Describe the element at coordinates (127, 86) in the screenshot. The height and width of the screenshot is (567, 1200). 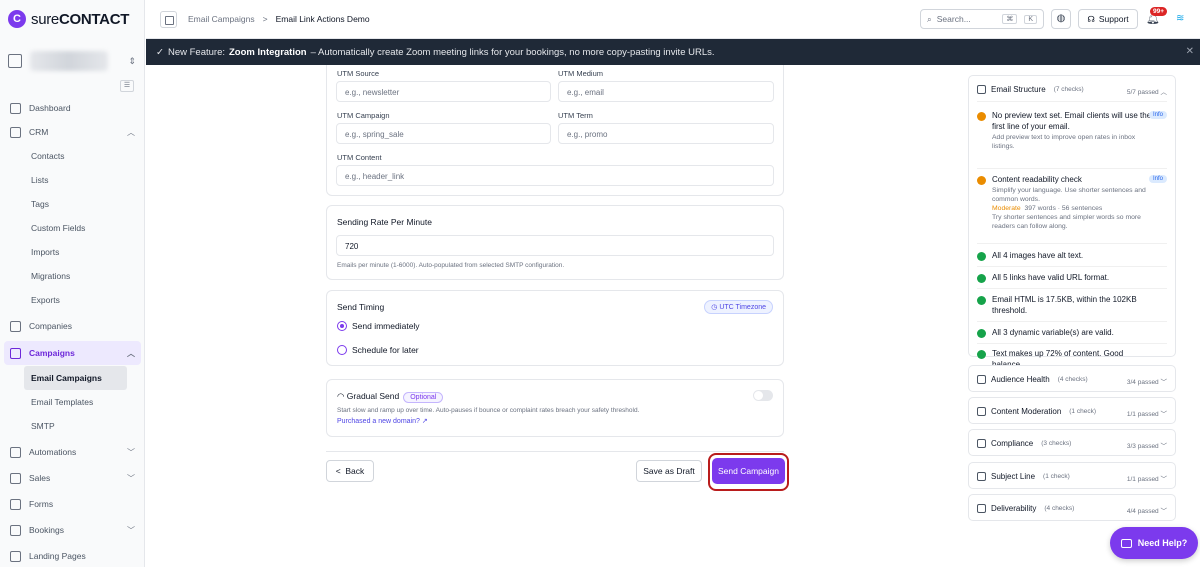
I see `sidebar-collapse-icon: ☰` at that location.